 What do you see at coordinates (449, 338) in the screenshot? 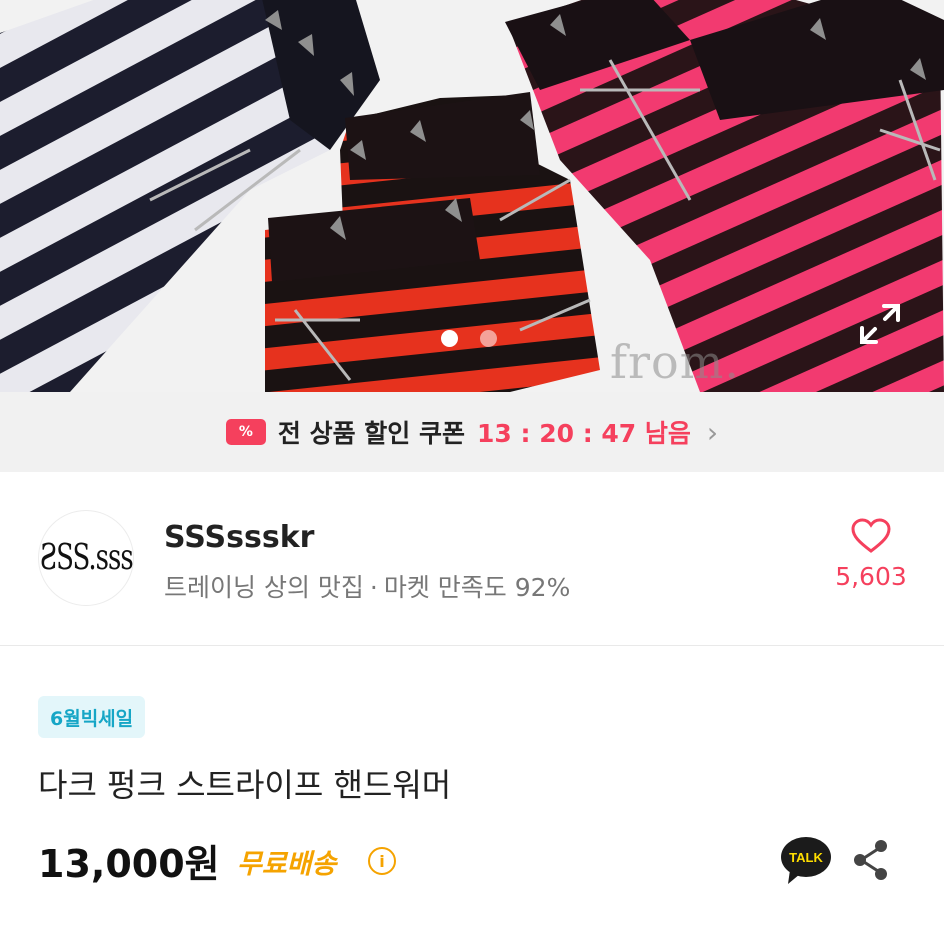
I see `pager-dot-active` at bounding box center [449, 338].